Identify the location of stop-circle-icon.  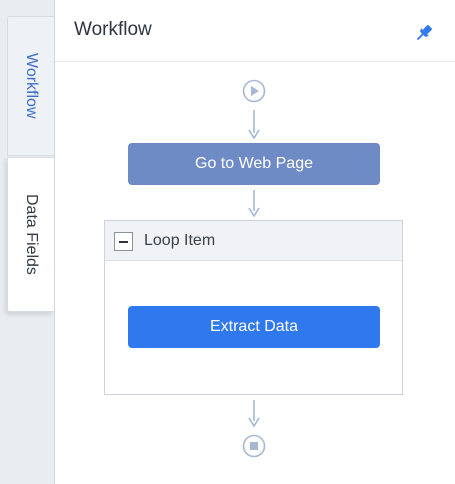
(254, 446).